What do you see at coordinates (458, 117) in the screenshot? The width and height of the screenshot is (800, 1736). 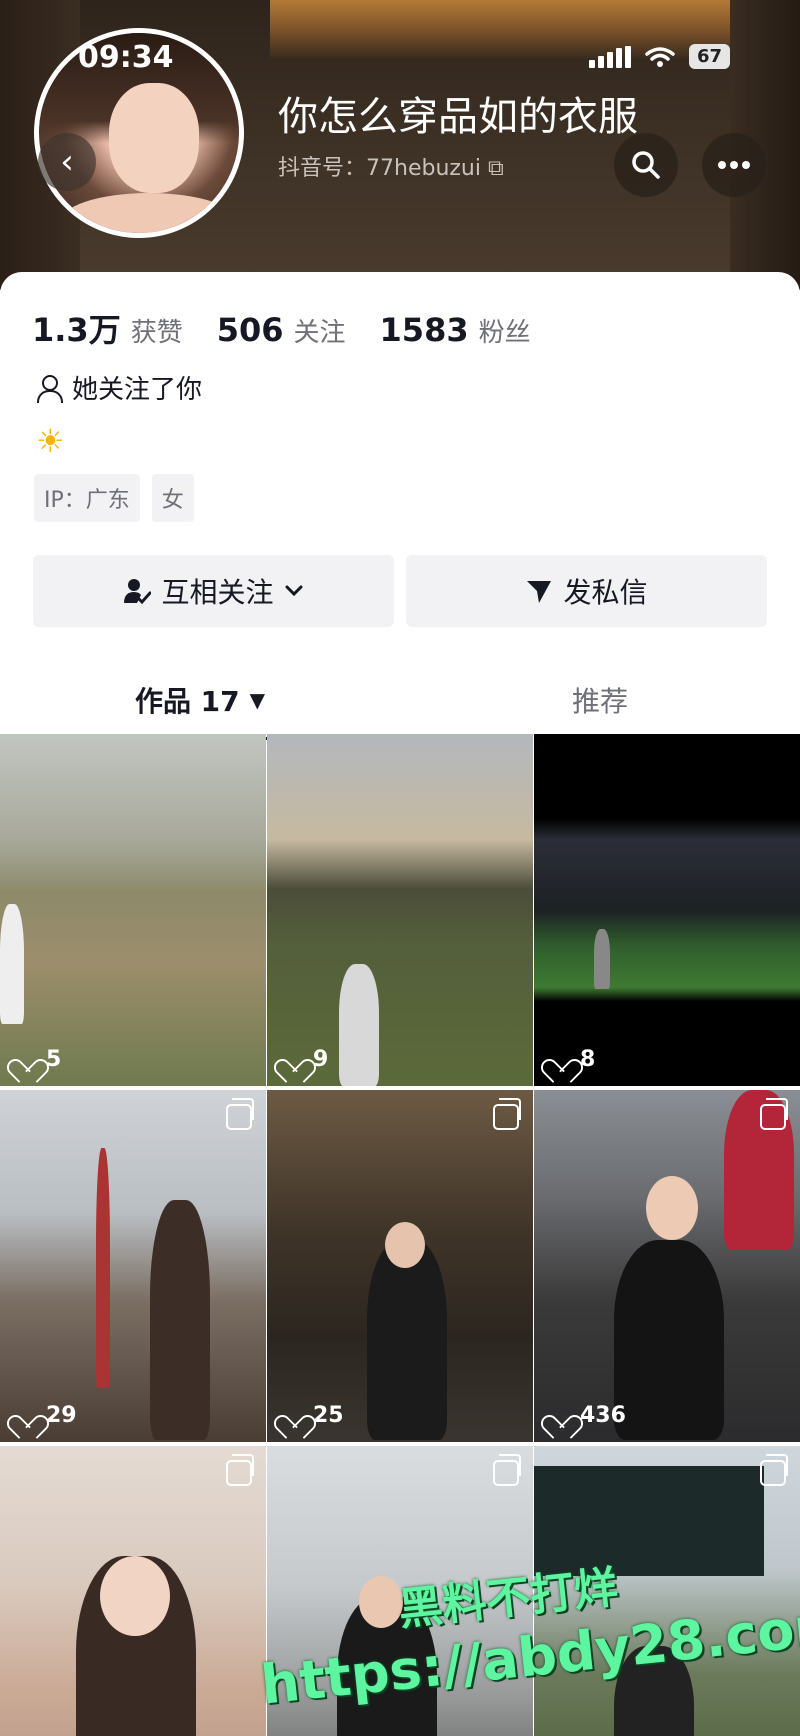 I see `profile-nickname: 你怎么穿品如的衣服` at bounding box center [458, 117].